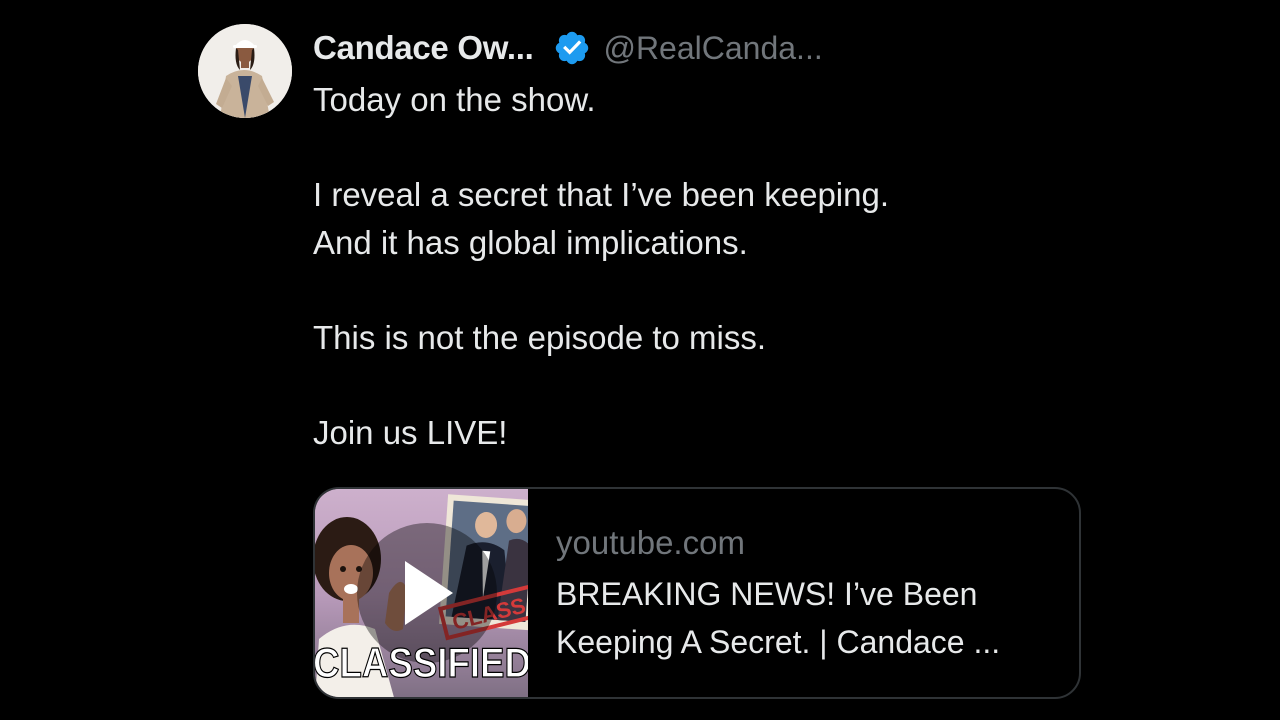 The width and height of the screenshot is (1280, 720). Describe the element at coordinates (650, 542) in the screenshot. I see `link-card-domain: youtube.com` at that location.